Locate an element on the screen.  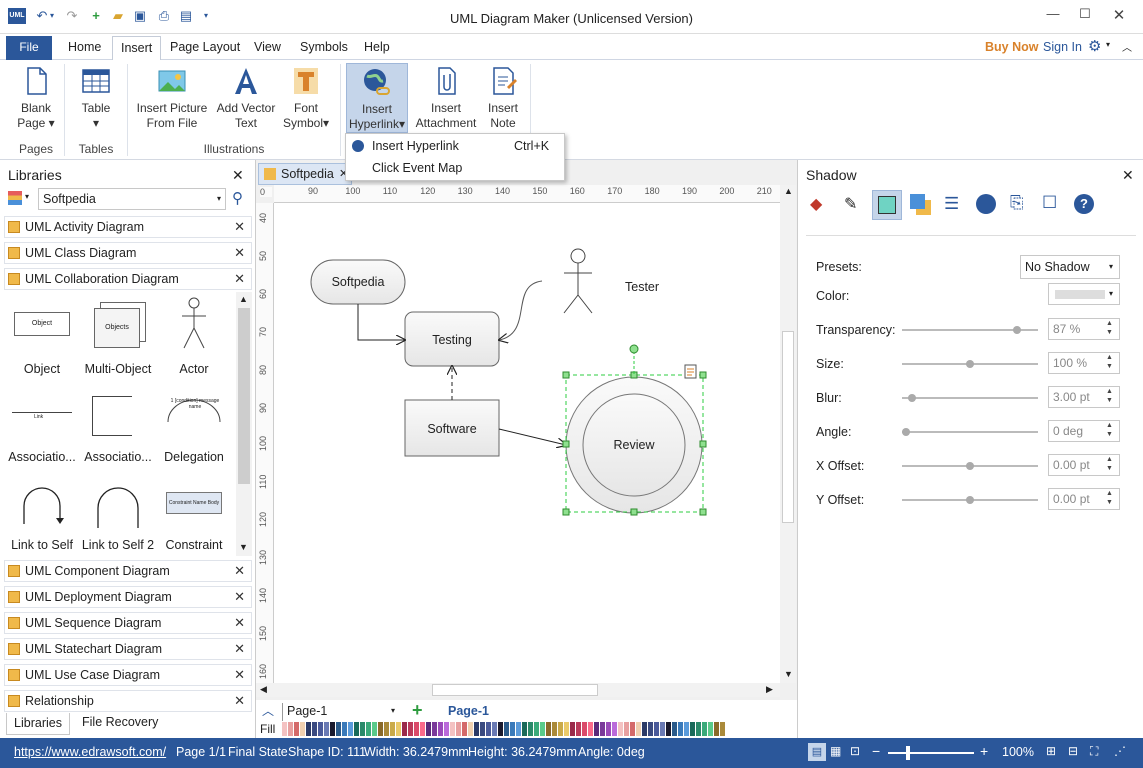
menu-item-insert-hyperlink: Insert Hyperlink Ctrl+K is located at coordinates (455, 146).